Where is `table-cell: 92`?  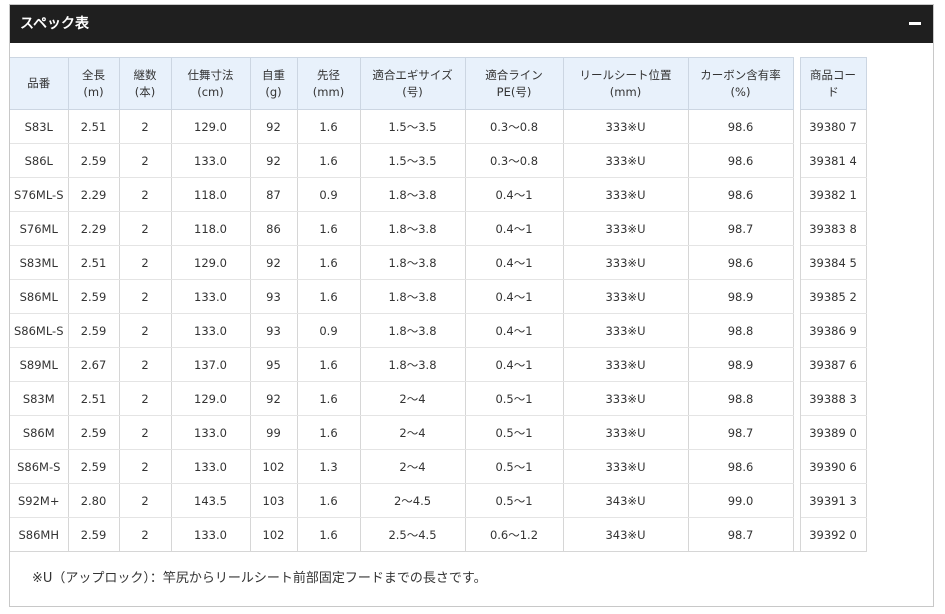
table-cell: 92 is located at coordinates (274, 160).